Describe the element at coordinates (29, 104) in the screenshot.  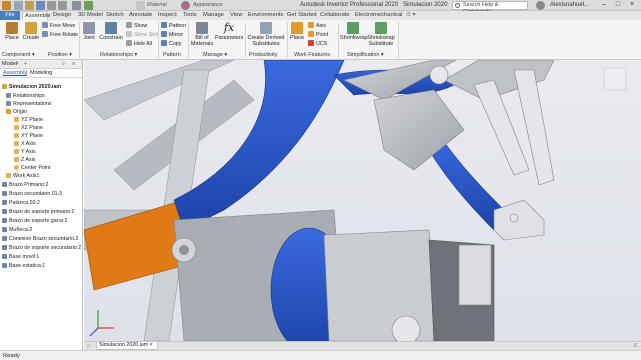
I see `tree-item-representations: Representations` at that location.